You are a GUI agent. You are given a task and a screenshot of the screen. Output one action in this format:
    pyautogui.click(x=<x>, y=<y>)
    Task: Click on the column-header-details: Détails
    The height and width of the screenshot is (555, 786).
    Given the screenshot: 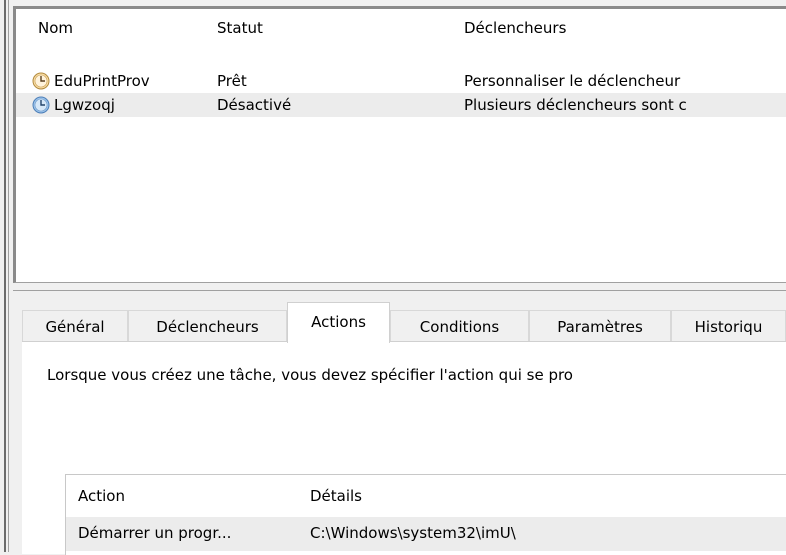 What is the action you would take?
    pyautogui.click(x=336, y=496)
    